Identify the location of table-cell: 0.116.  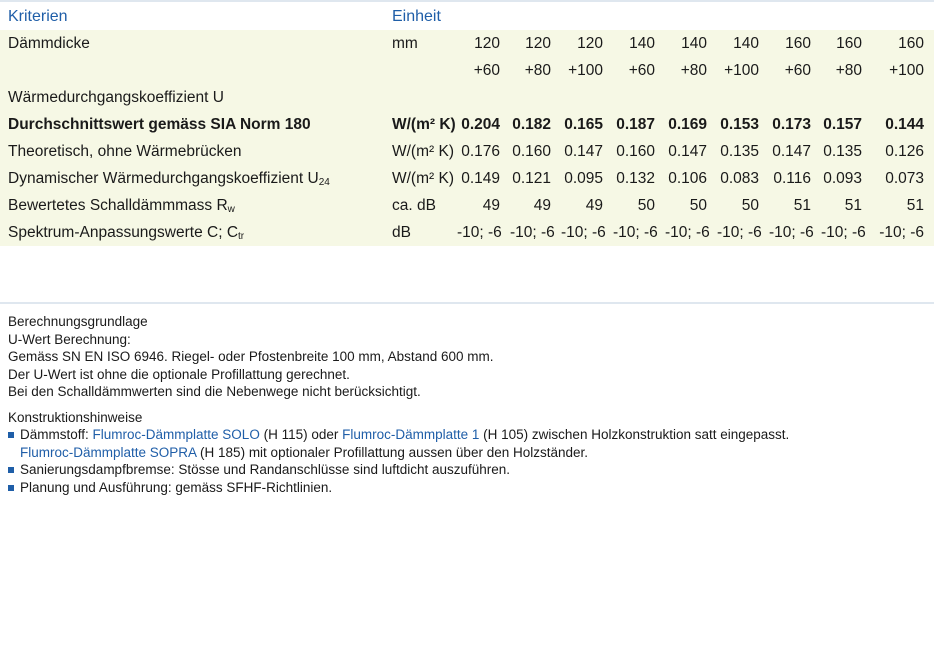
(795, 178).